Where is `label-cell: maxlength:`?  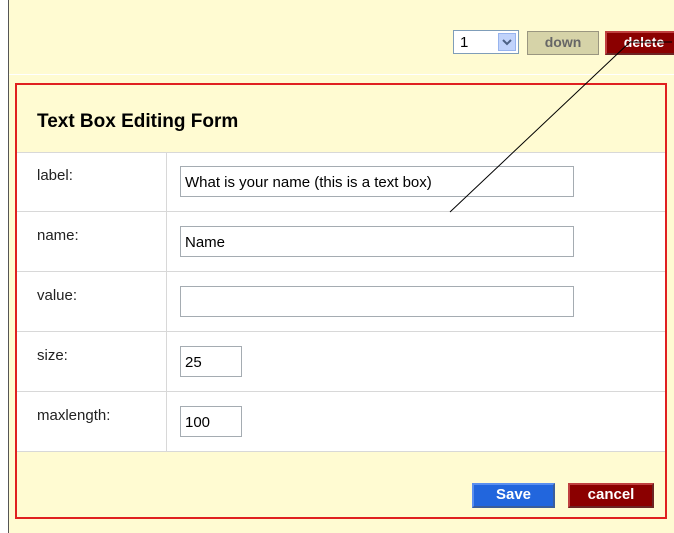 label-cell: maxlength: is located at coordinates (92, 421).